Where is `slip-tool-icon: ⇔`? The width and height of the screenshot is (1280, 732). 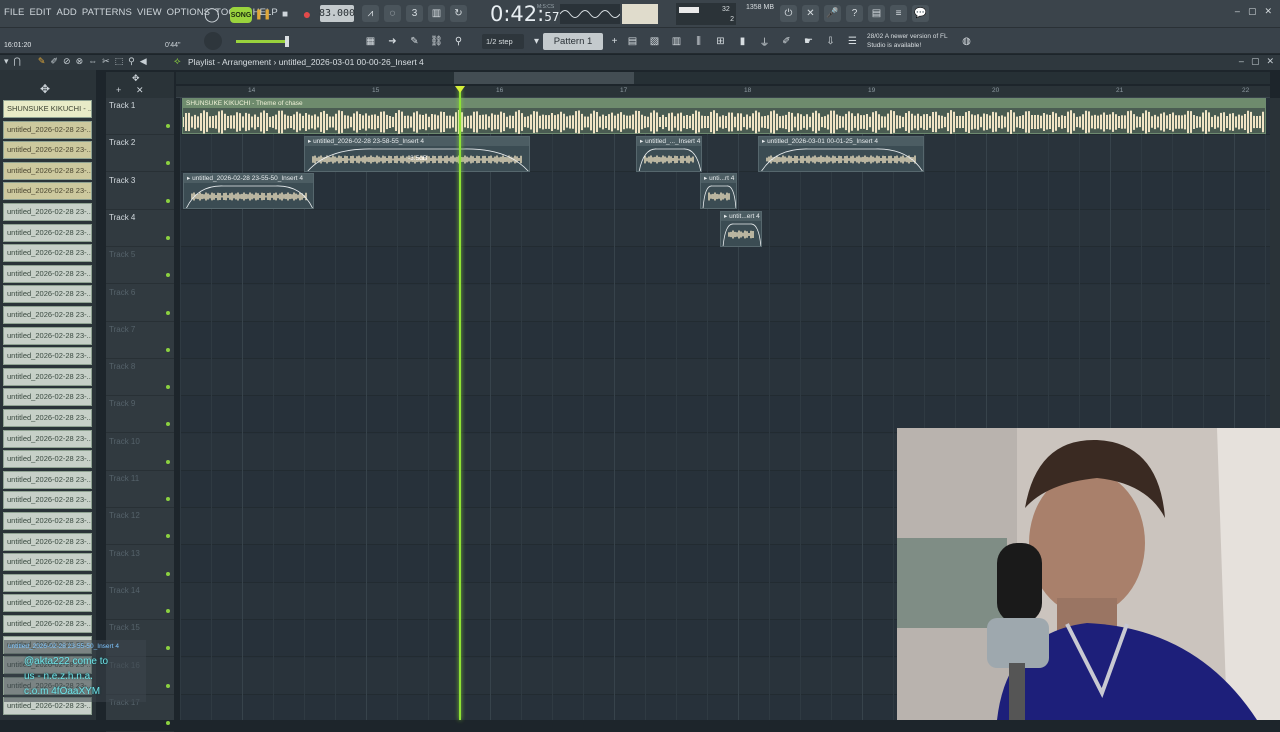 slip-tool-icon: ⇔ is located at coordinates (92, 61).